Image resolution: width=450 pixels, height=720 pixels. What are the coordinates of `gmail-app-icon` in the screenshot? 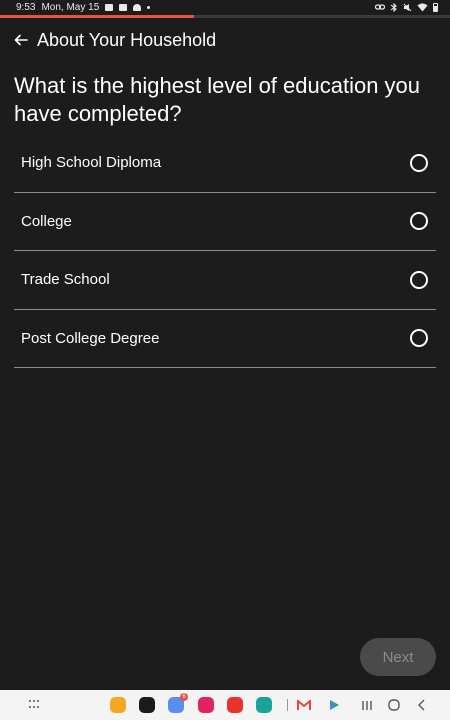 It's located at (304, 705).